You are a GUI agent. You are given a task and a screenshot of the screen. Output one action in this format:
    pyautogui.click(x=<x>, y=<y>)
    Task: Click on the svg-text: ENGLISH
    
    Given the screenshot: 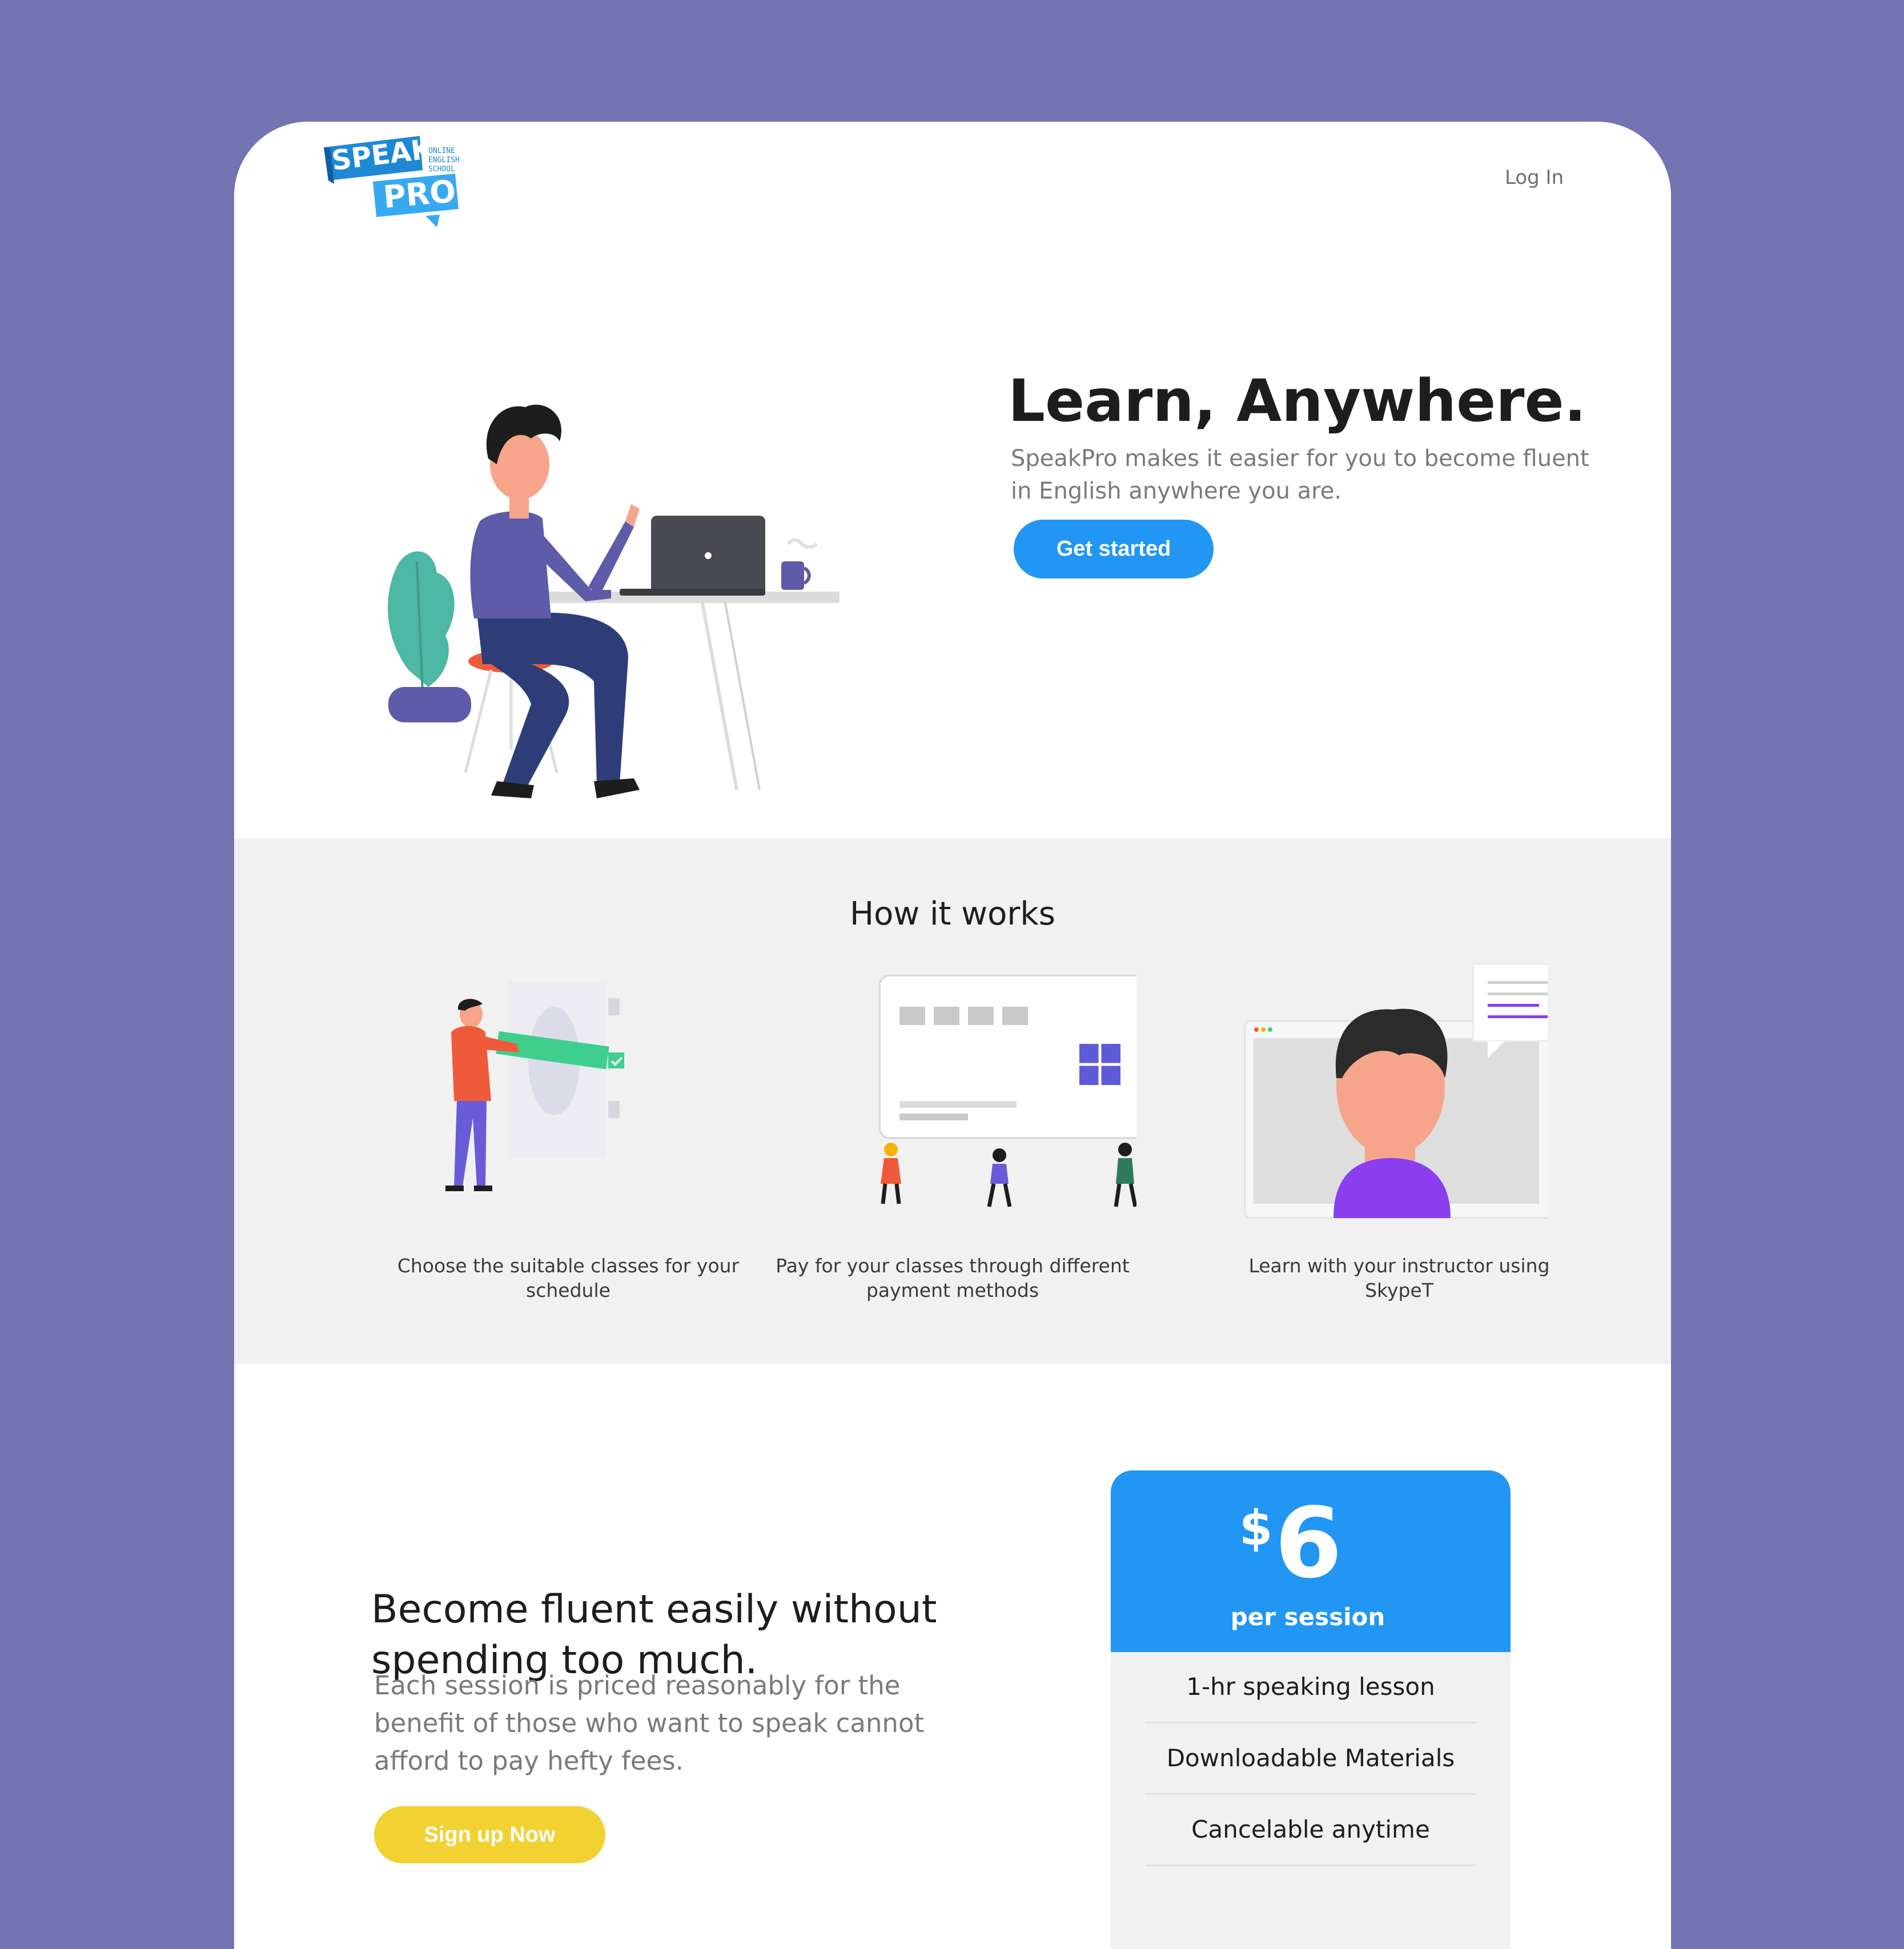 What is the action you would take?
    pyautogui.click(x=444, y=160)
    